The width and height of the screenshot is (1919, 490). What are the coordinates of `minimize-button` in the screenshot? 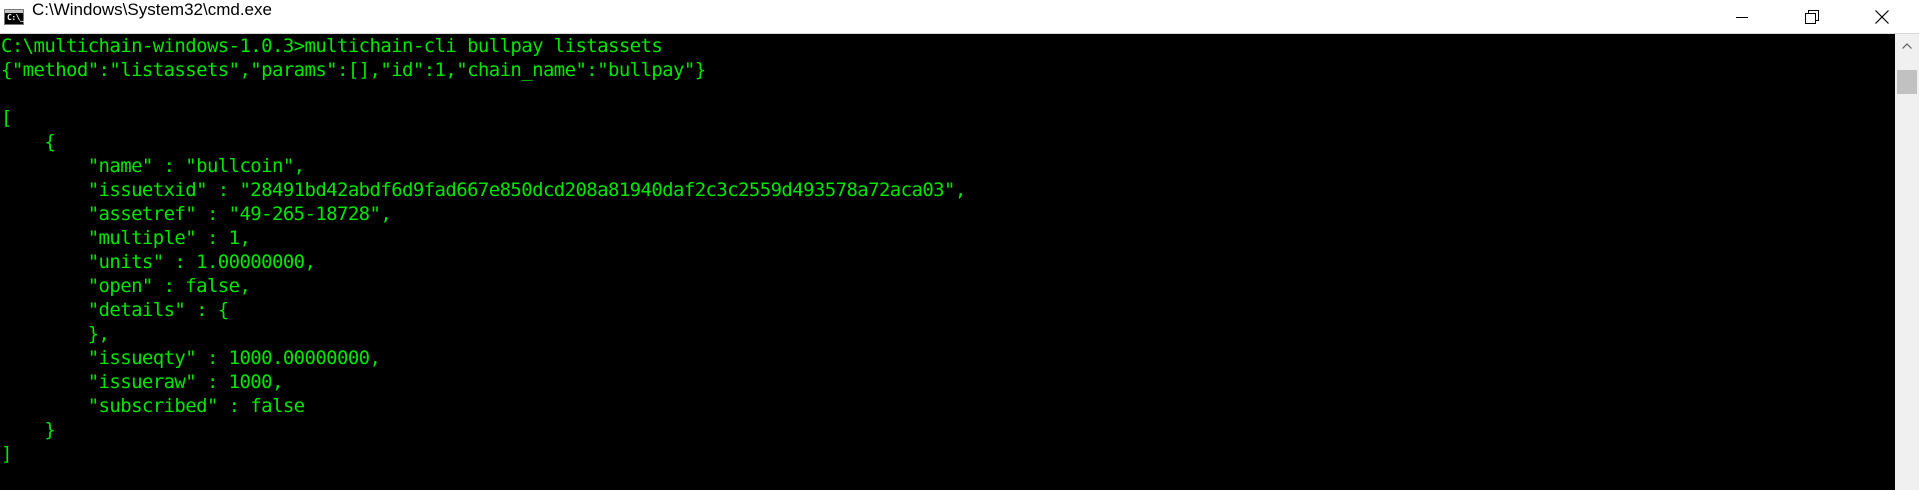 It's located at (1742, 16).